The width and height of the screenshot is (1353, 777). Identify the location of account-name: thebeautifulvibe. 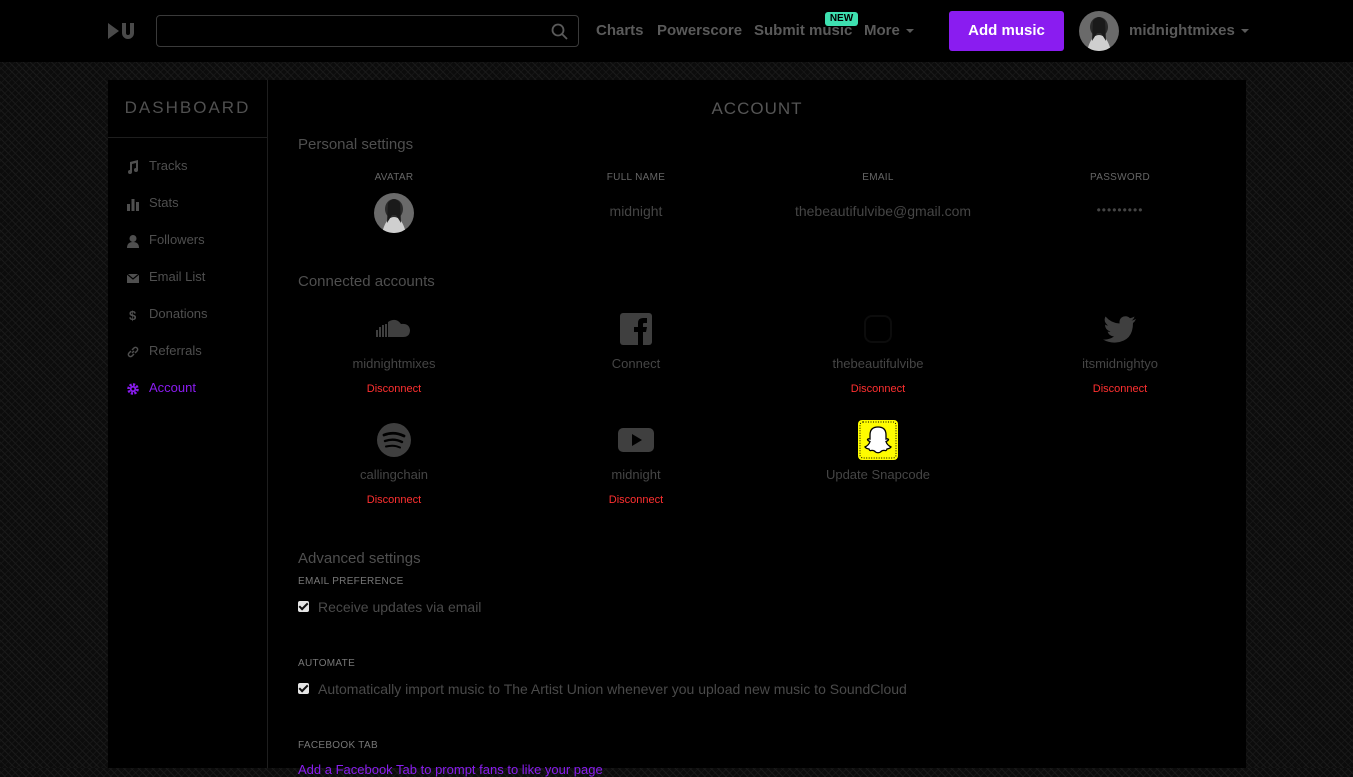
(878, 363).